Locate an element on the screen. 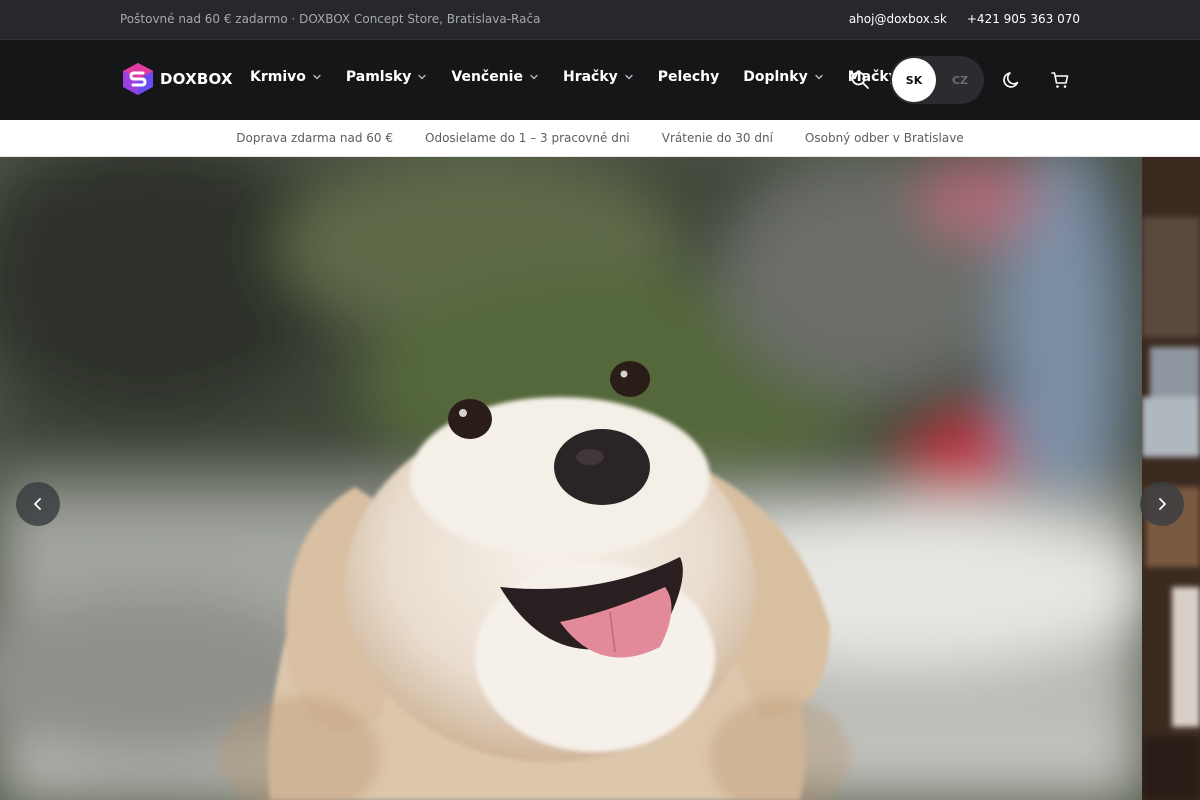  menu-item-pamlsky: Pamlsky is located at coordinates (387, 77).